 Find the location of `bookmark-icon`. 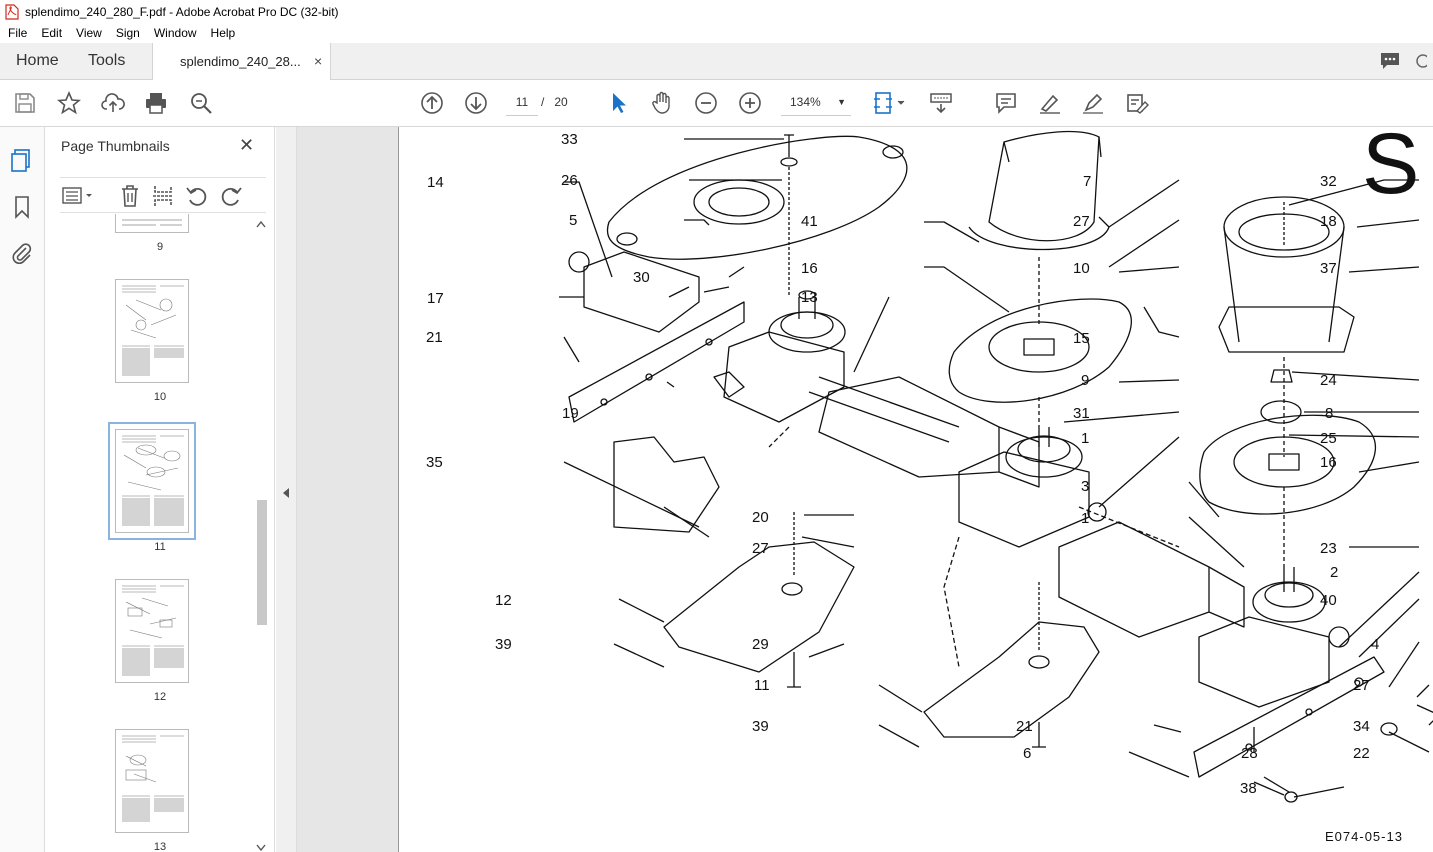

bookmark-icon is located at coordinates (22, 207).